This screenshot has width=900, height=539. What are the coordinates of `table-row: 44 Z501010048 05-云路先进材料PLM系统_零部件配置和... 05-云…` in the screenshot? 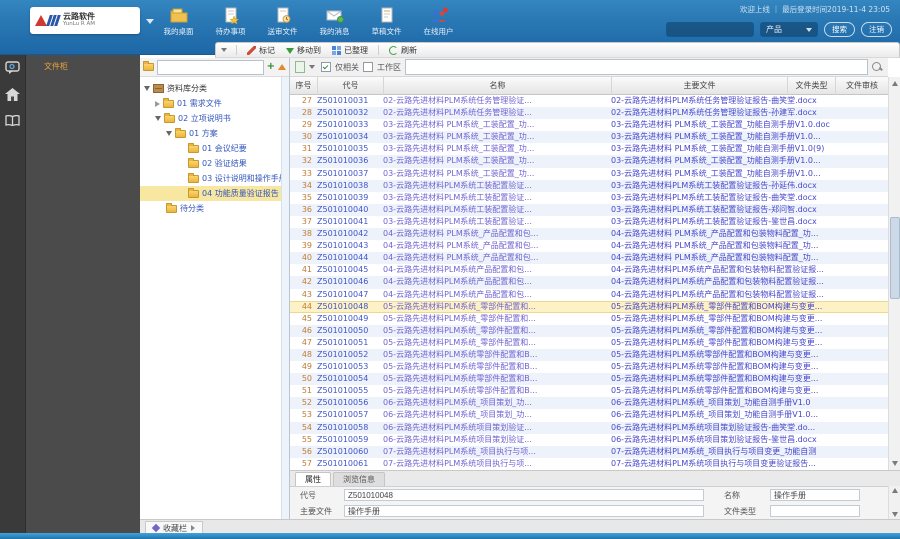 It's located at (589, 306).